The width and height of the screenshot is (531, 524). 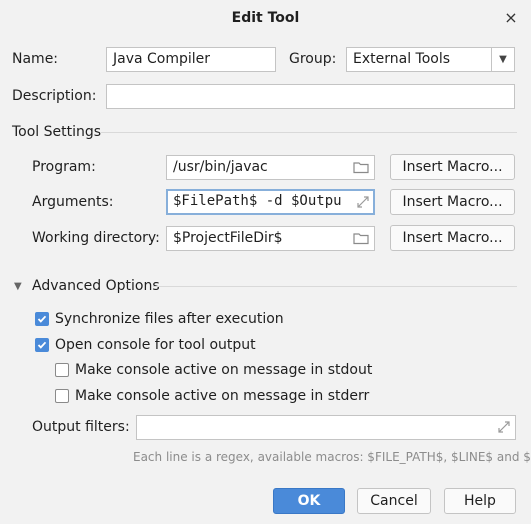 I want to click on arguments-input: $FilePath$ -d $Outpu, so click(x=270, y=202).